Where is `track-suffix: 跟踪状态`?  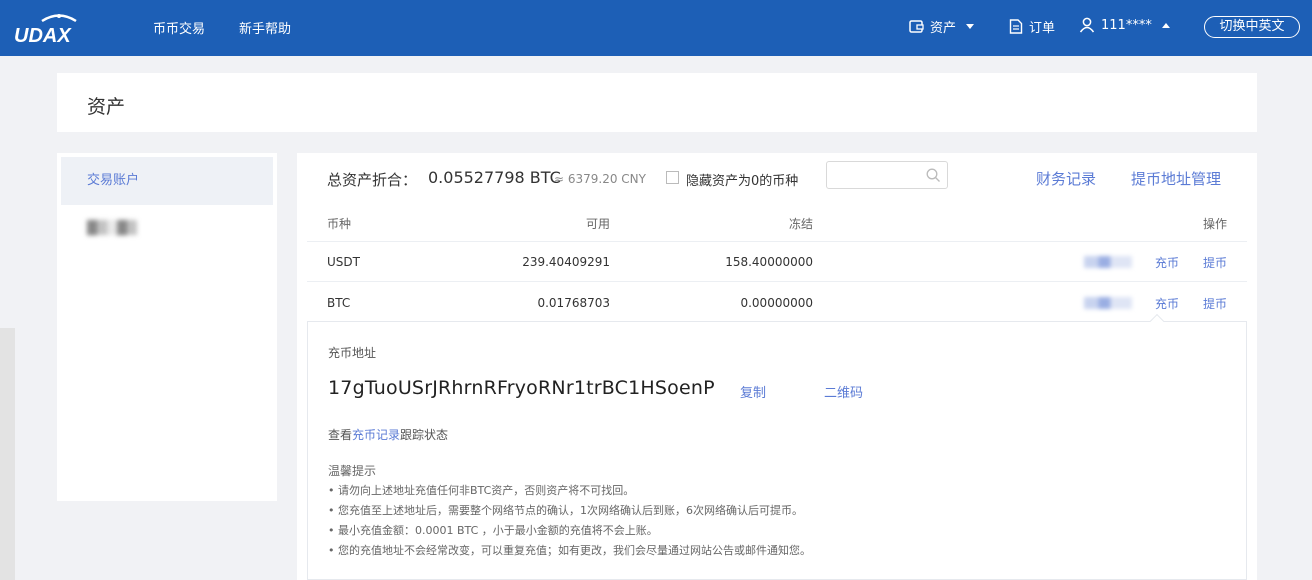
track-suffix: 跟踪状态 is located at coordinates (424, 435).